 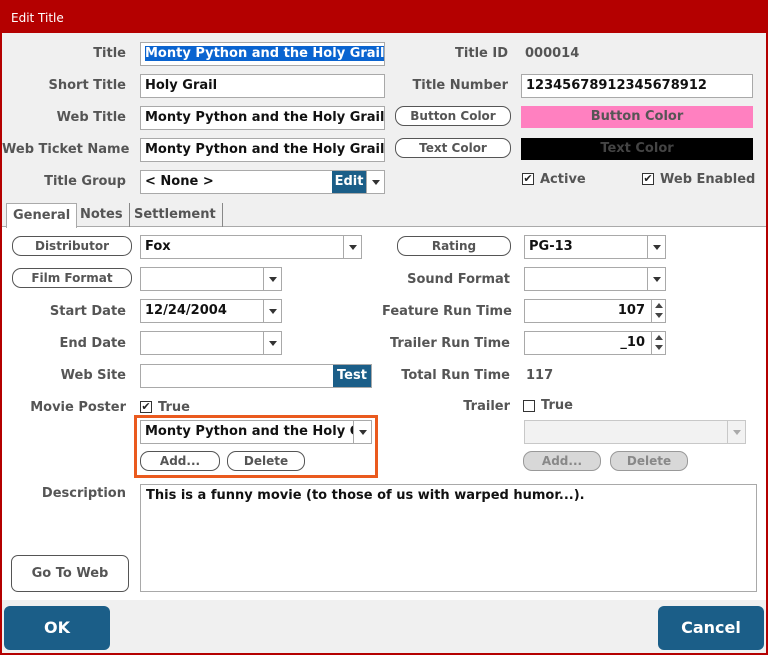 I want to click on film-format-button: Film Format, so click(x=72, y=278).